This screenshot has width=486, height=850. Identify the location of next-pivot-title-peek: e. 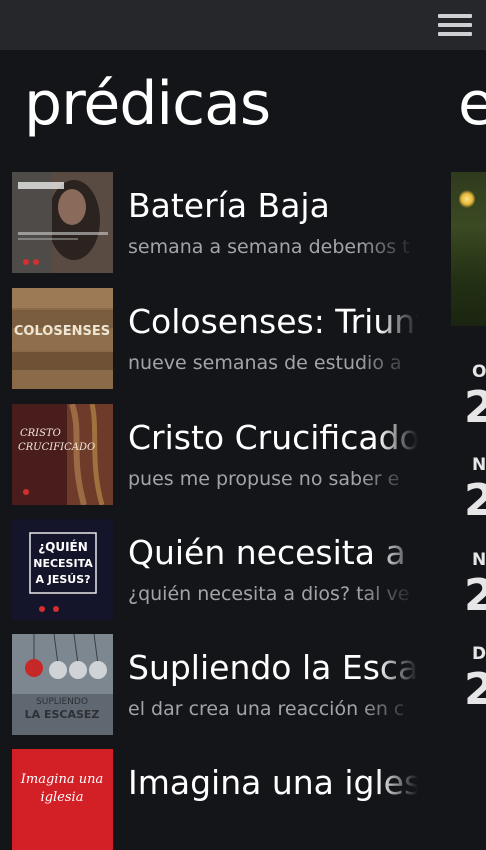
(472, 104).